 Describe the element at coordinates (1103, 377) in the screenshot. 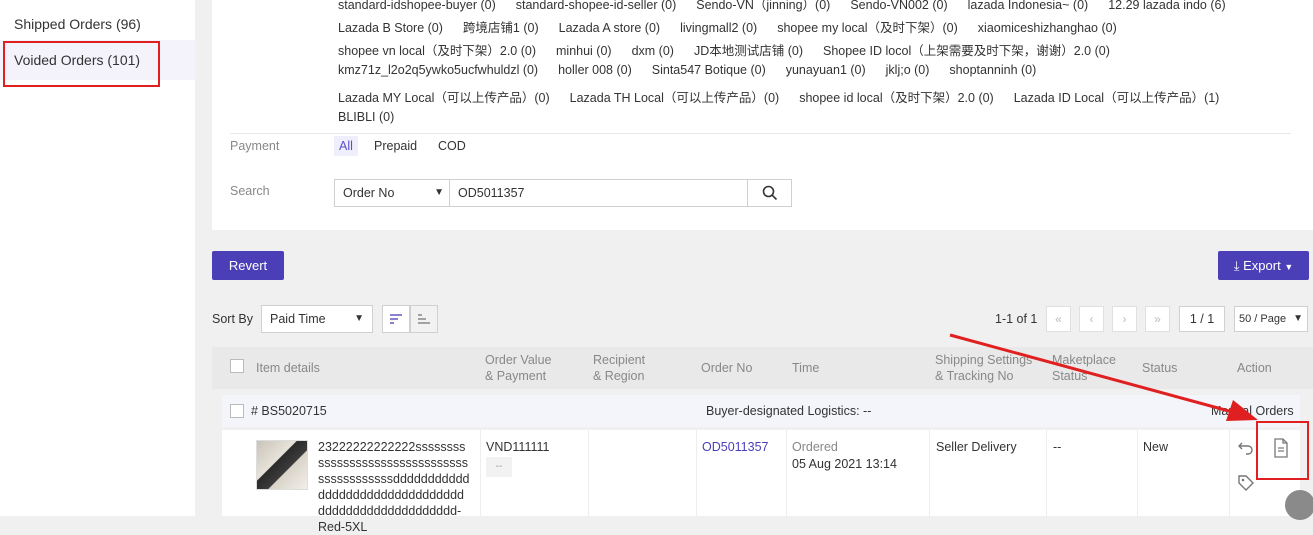

I see `annotation-arrow` at that location.